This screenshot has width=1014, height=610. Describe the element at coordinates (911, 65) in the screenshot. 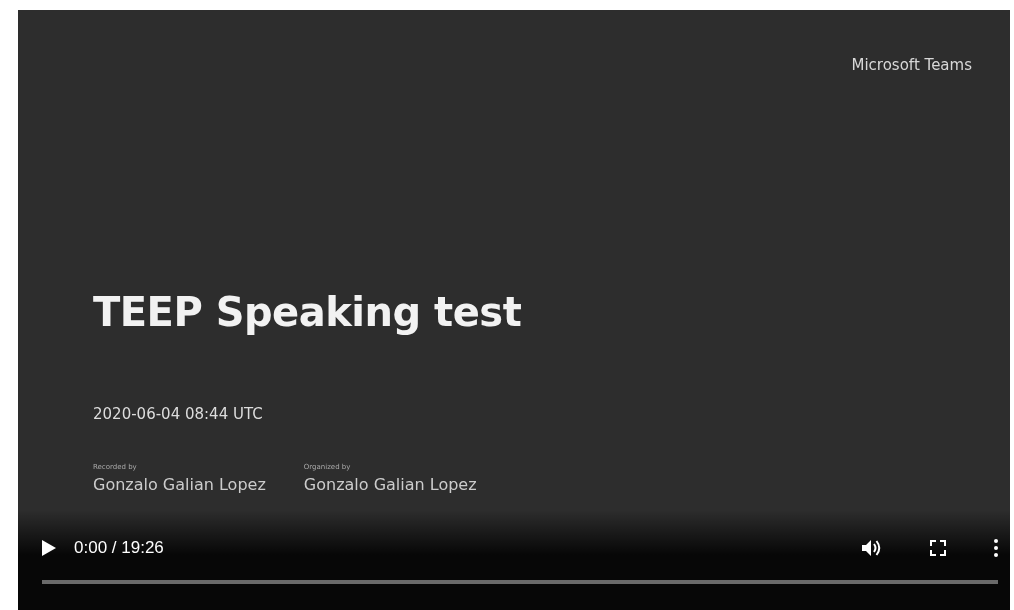

I see `brand-label: Microsoft Teams` at that location.